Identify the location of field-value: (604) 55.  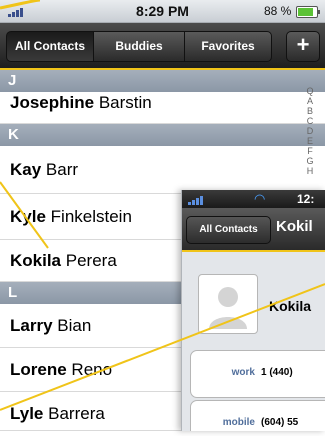
(280, 422).